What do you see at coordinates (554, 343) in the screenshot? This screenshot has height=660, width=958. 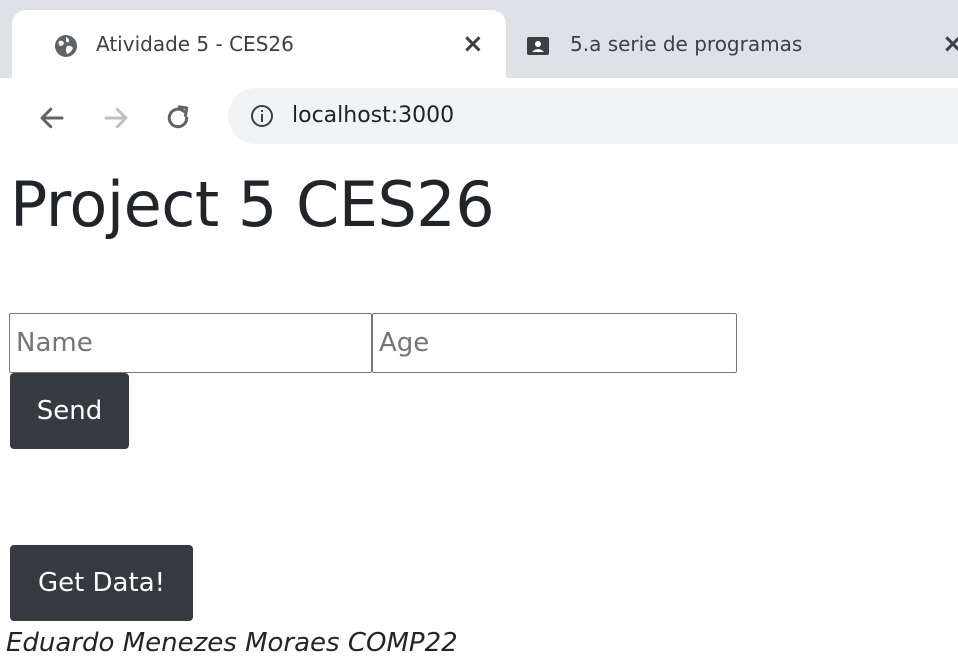 I see `age-input` at bounding box center [554, 343].